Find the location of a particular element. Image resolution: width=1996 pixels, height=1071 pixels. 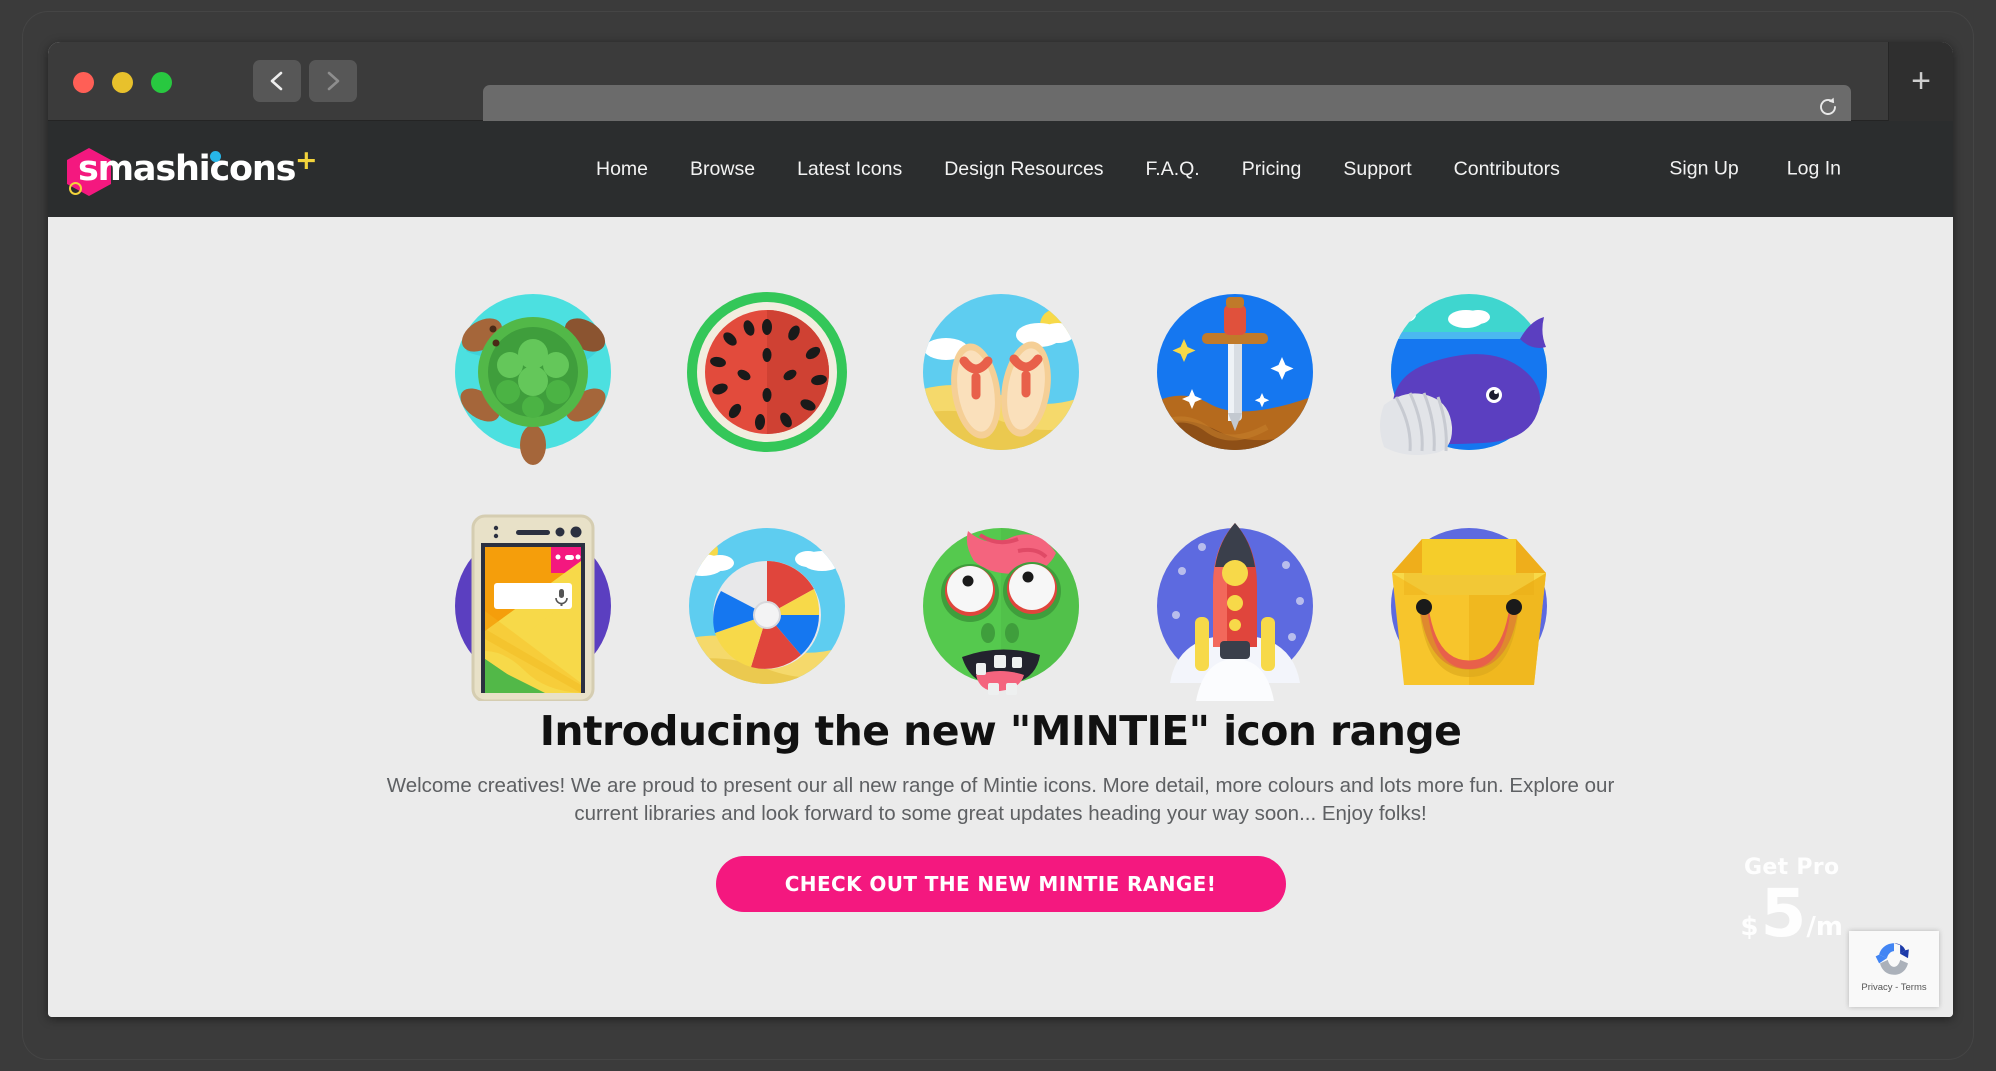

nav-item-contributors: Contributors is located at coordinates (1507, 169).